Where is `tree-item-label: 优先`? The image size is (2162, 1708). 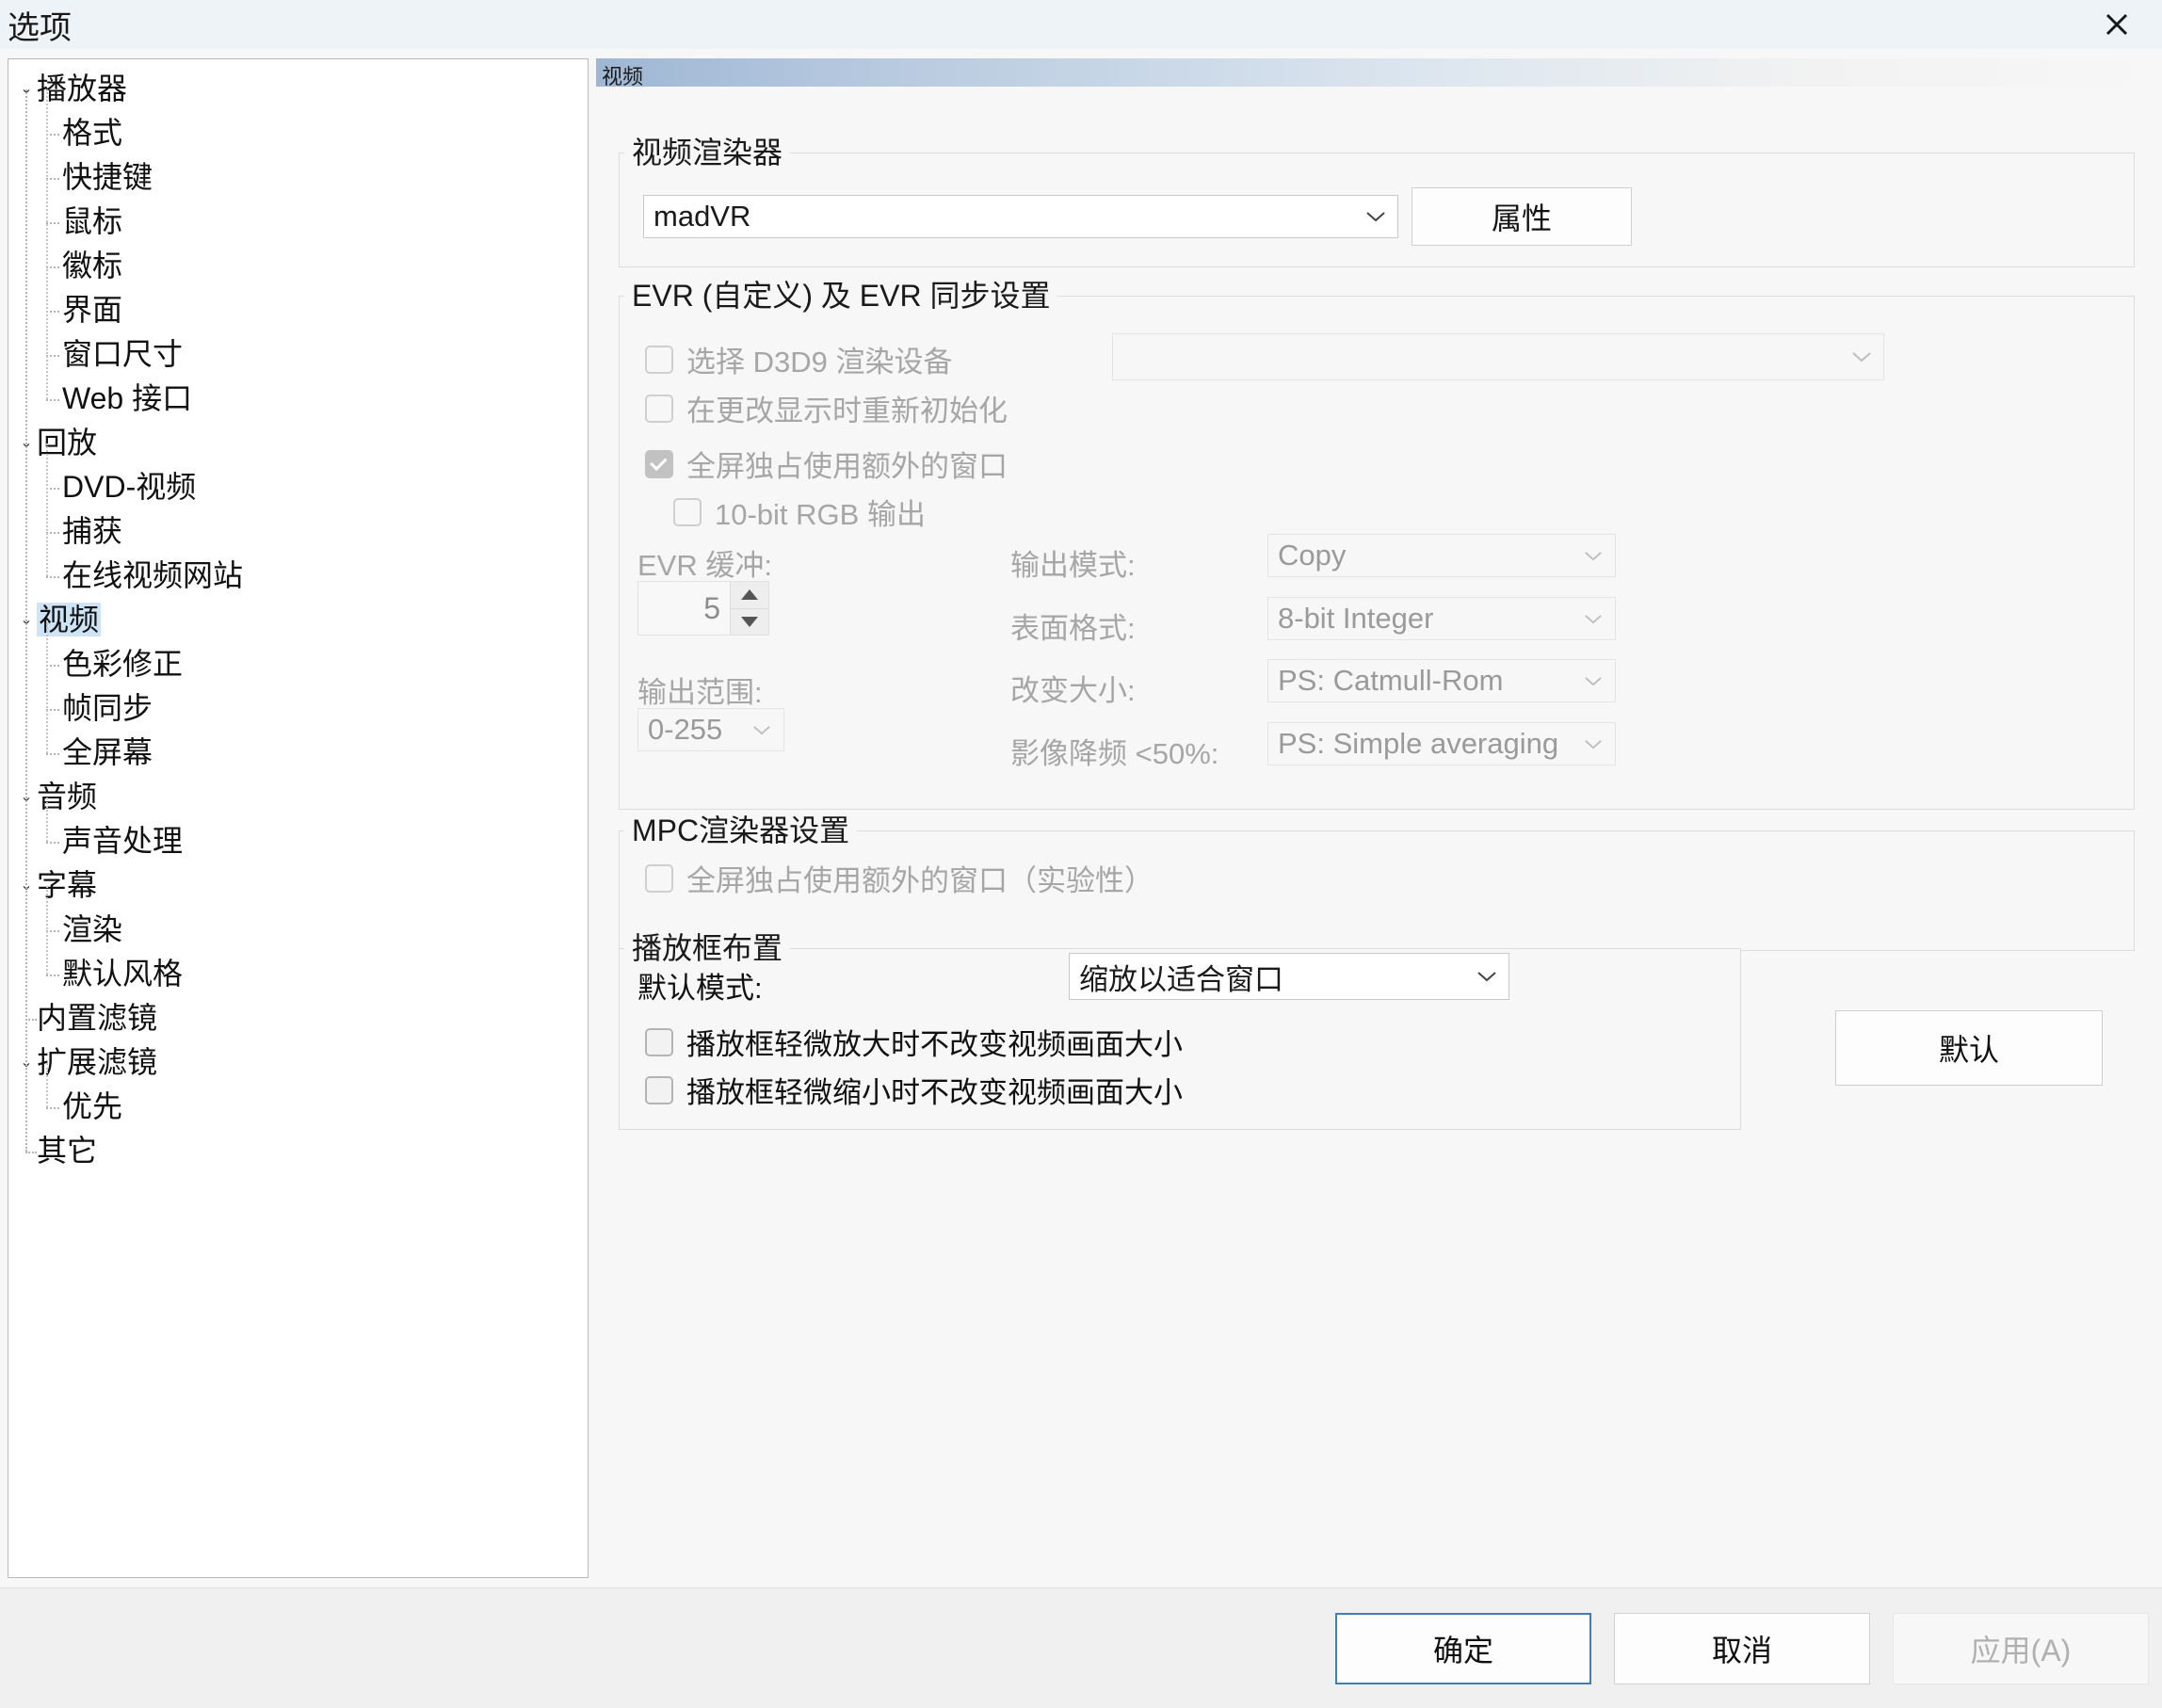 tree-item-label: 优先 is located at coordinates (92, 1106).